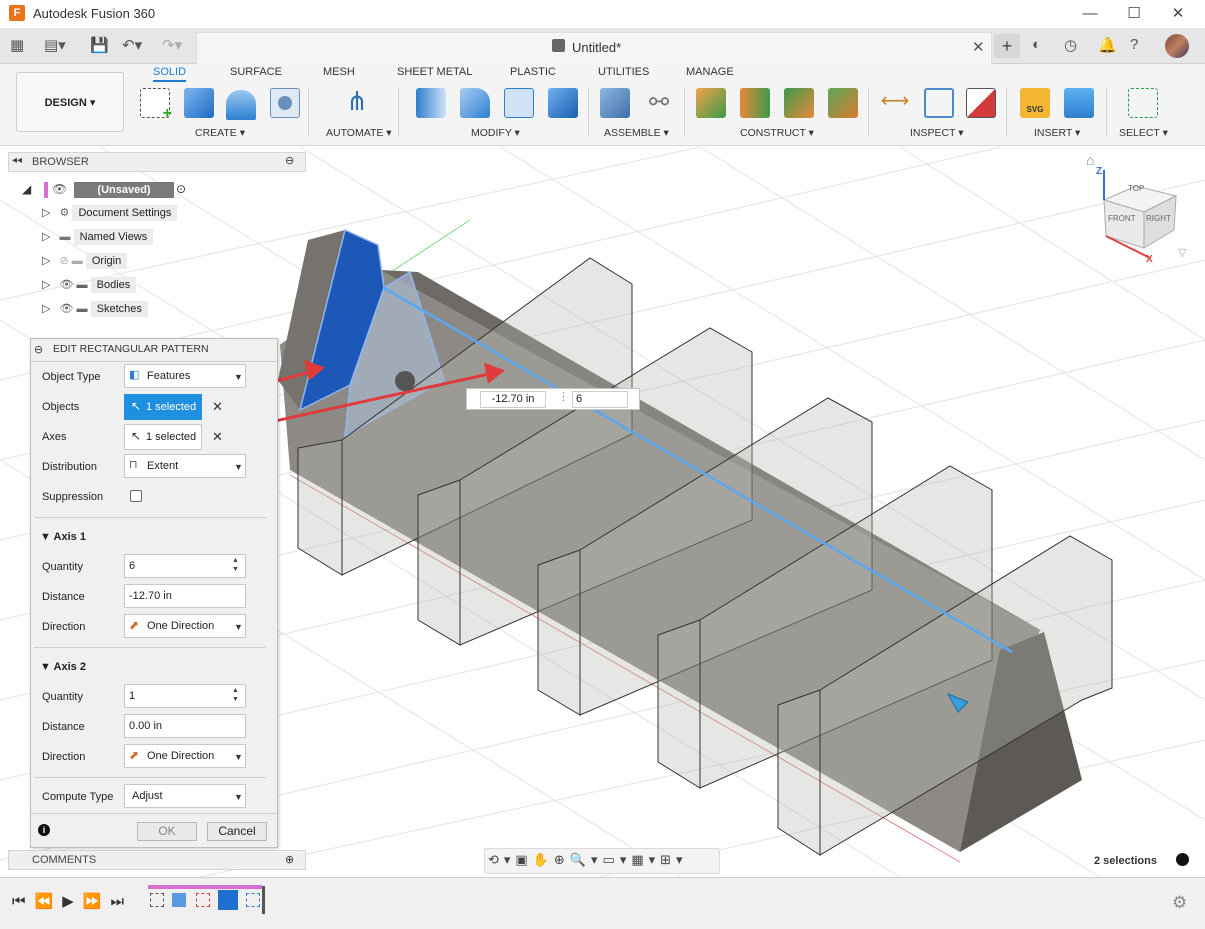  Describe the element at coordinates (495, 133) in the screenshot. I see `modify-group-label: MODIFY ▾` at that location.